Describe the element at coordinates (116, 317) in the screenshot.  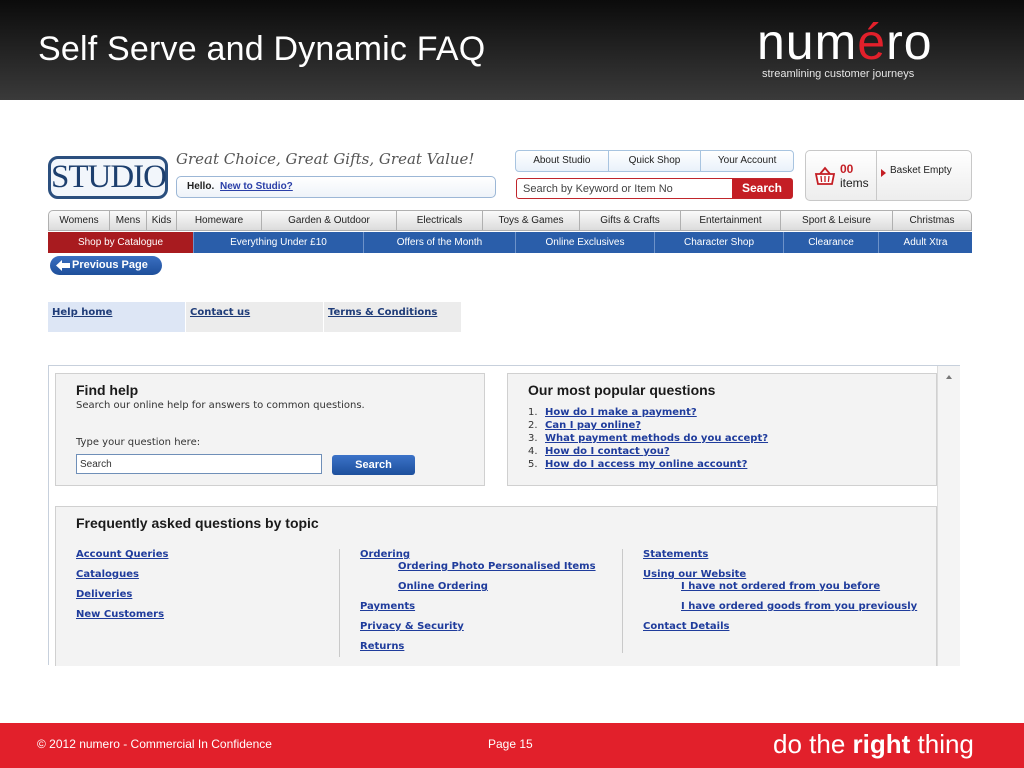
I see `tab-help-home: Help home` at that location.